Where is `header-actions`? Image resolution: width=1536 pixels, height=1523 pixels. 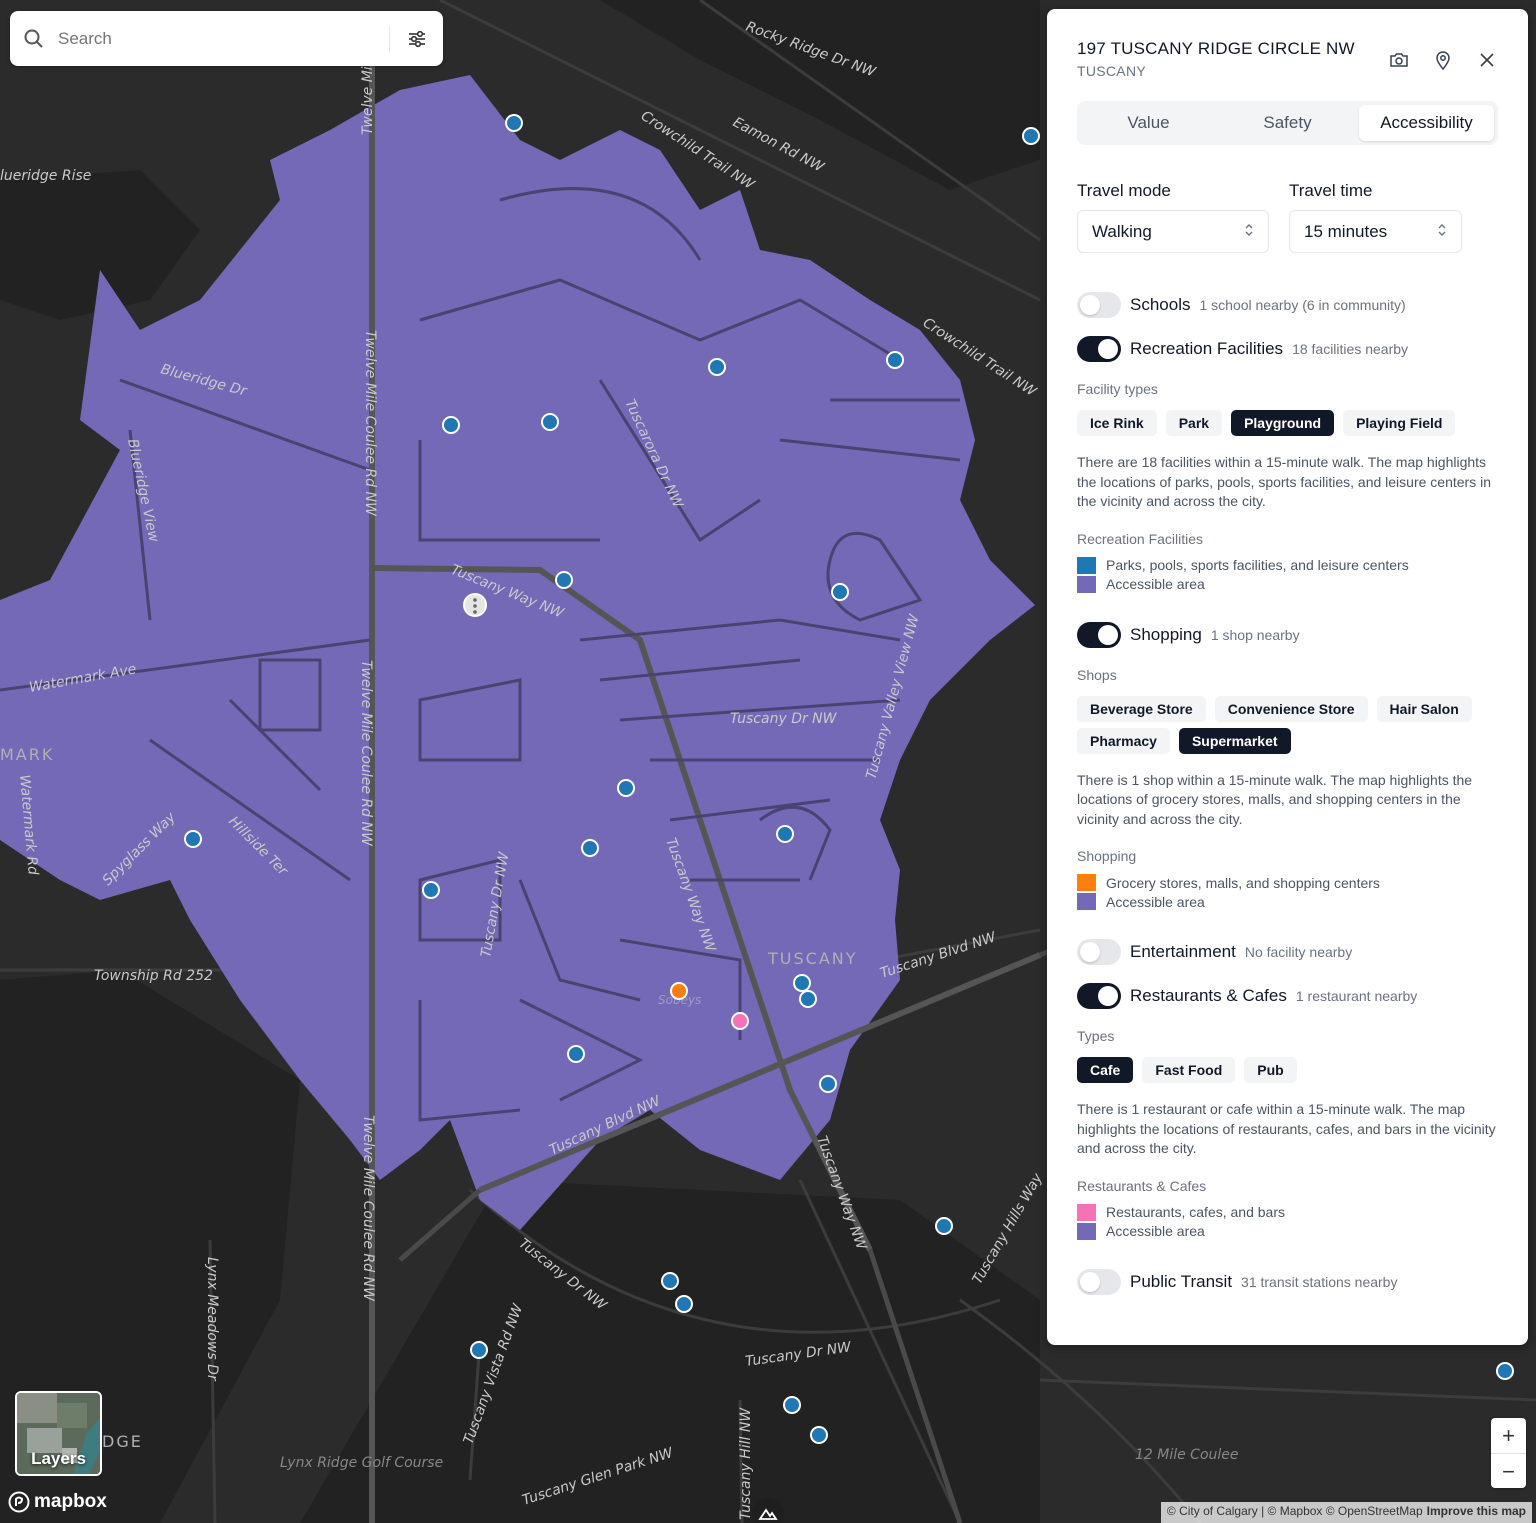 header-actions is located at coordinates (1443, 60).